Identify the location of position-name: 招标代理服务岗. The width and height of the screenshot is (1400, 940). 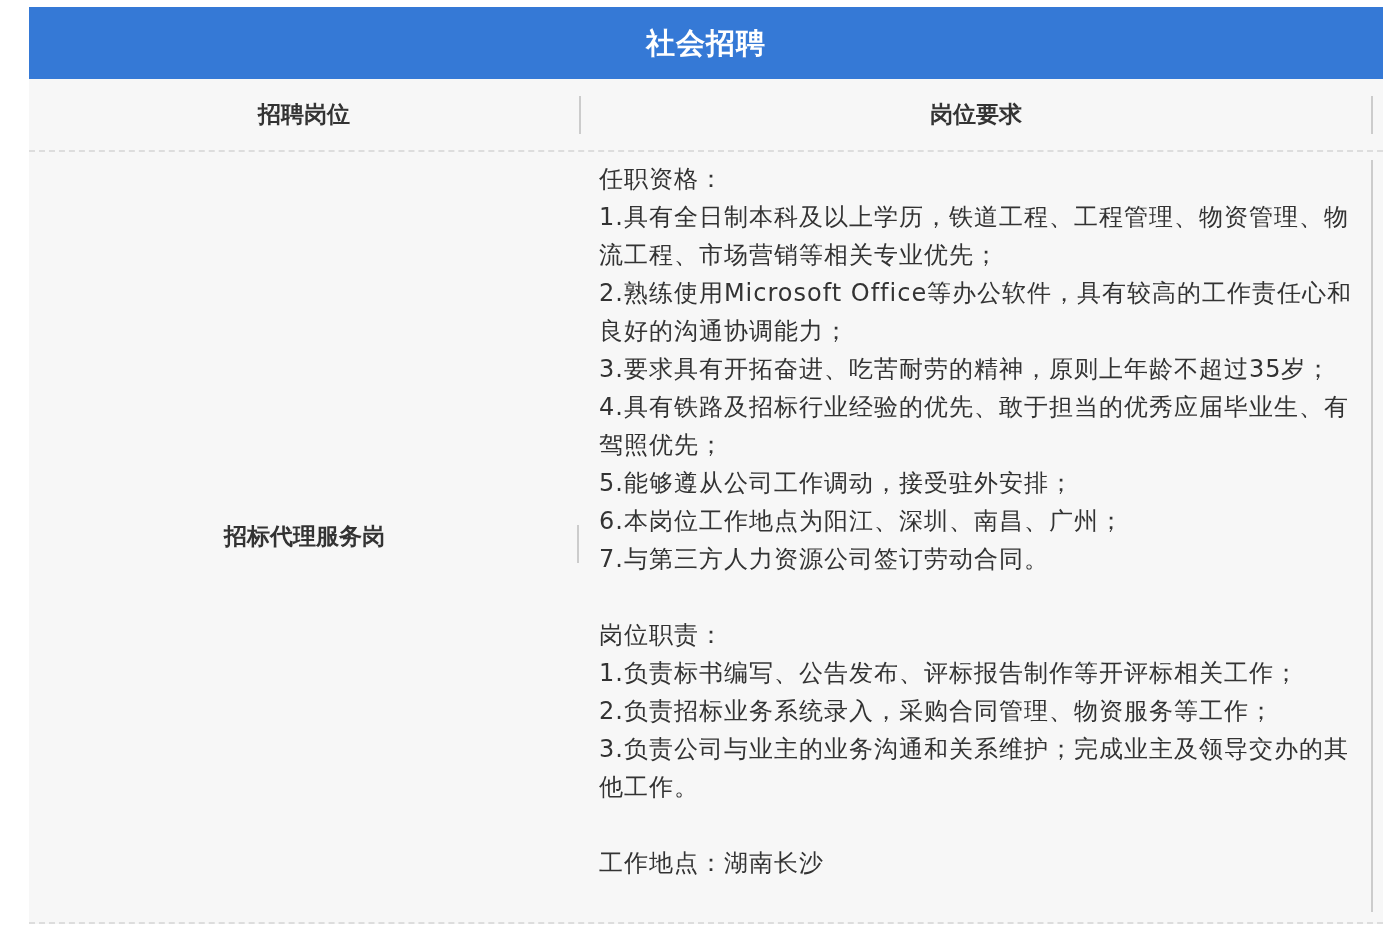
(304, 536).